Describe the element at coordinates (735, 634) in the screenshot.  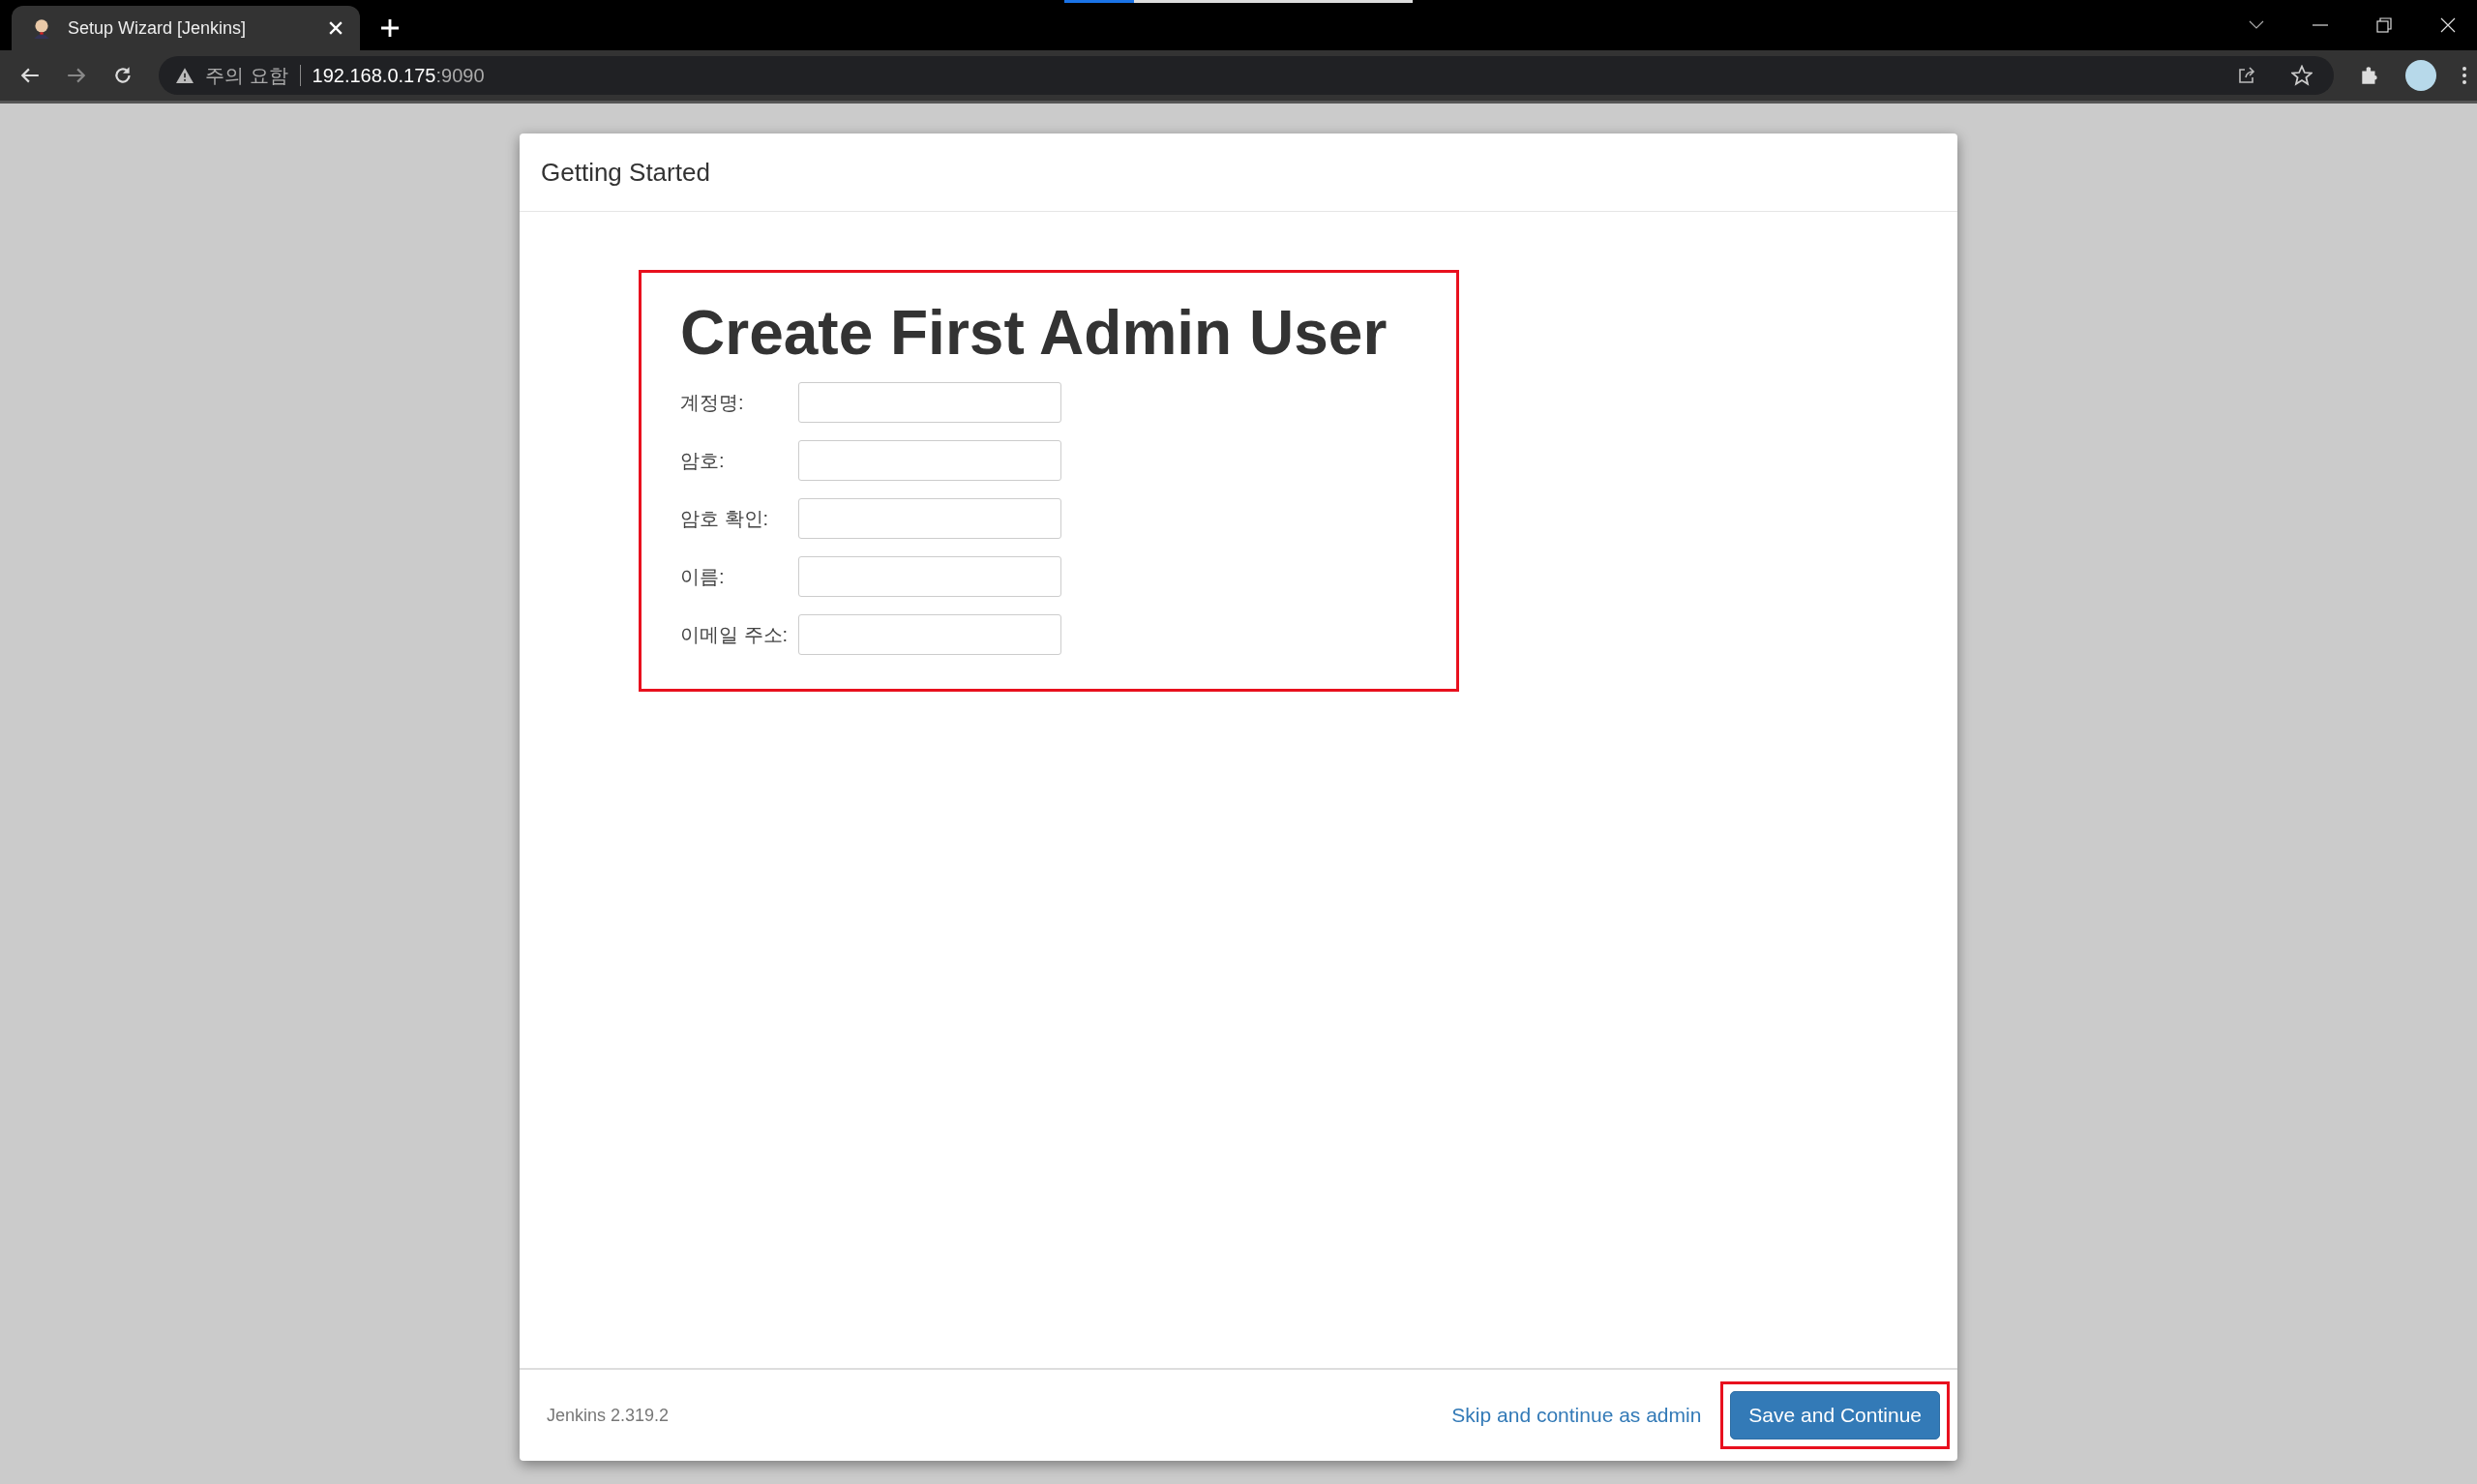
I see `field-label: 이메일 주소:` at that location.